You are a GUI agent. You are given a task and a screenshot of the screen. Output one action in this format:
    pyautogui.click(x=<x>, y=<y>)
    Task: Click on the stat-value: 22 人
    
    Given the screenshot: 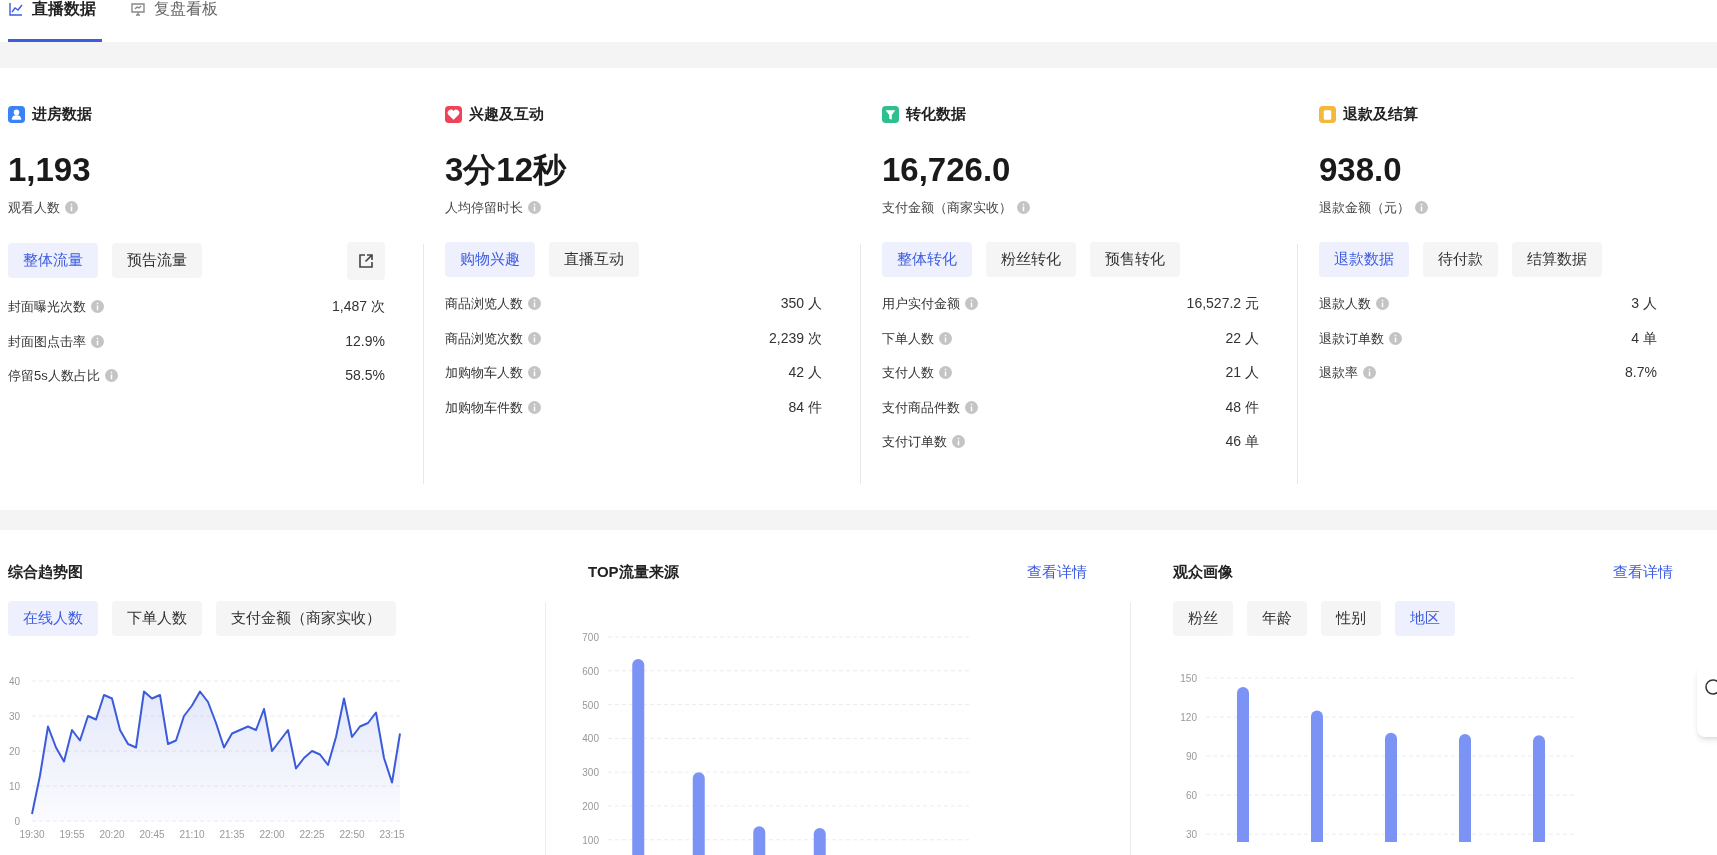 What is the action you would take?
    pyautogui.click(x=1242, y=338)
    